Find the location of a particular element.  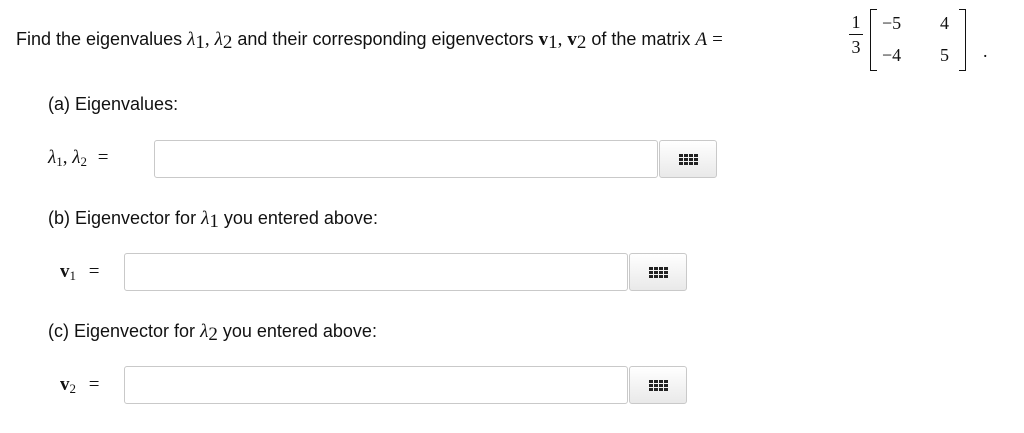

v2-label: v2 = is located at coordinates (79, 385).